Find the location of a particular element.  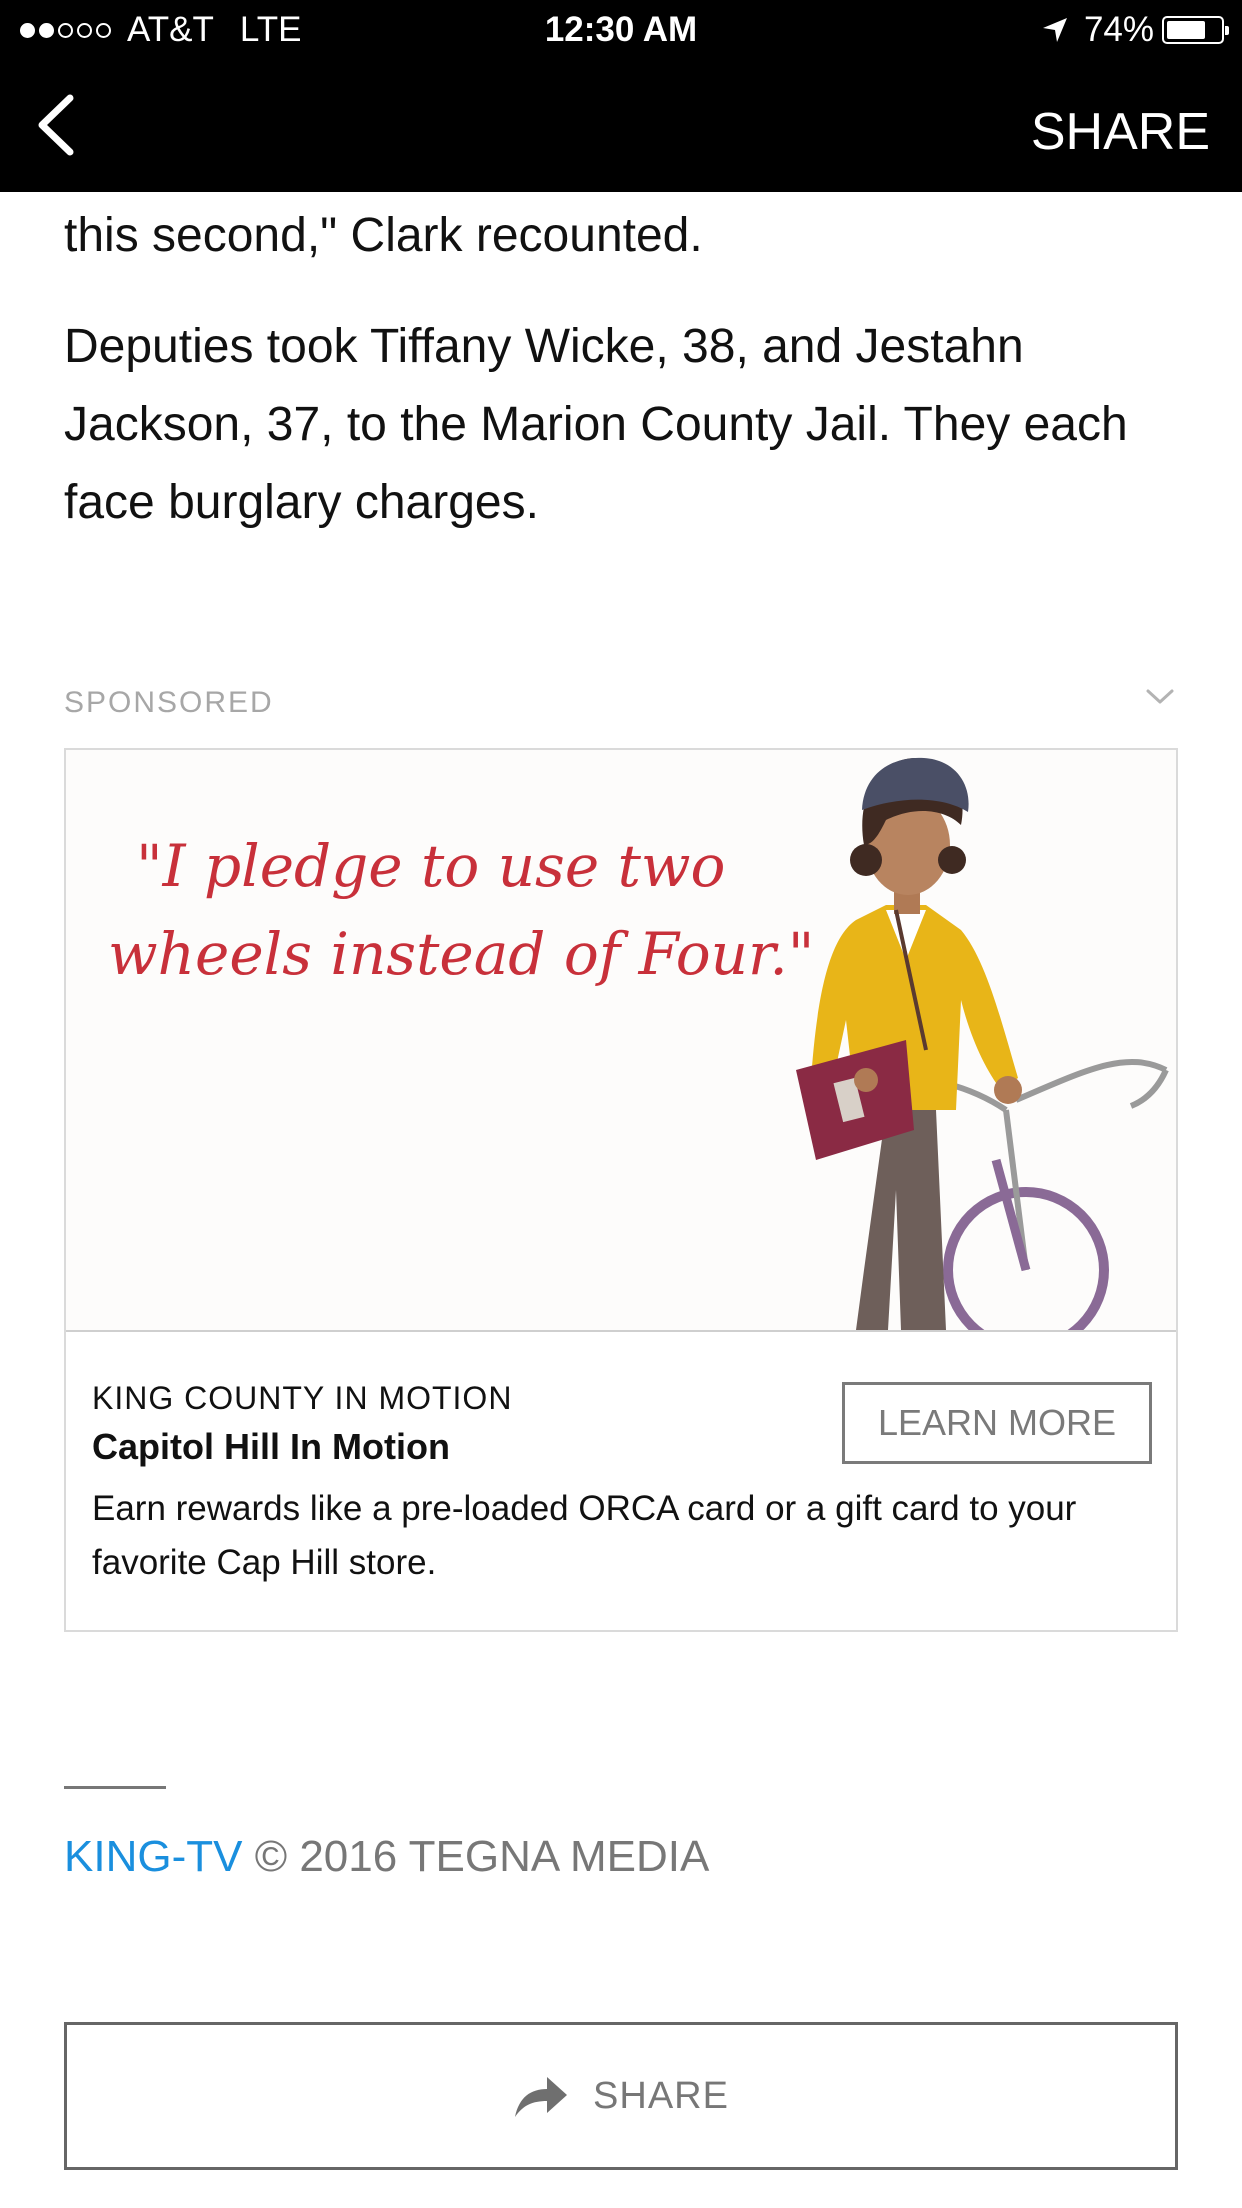

share-arrow-icon is located at coordinates (541, 2097).